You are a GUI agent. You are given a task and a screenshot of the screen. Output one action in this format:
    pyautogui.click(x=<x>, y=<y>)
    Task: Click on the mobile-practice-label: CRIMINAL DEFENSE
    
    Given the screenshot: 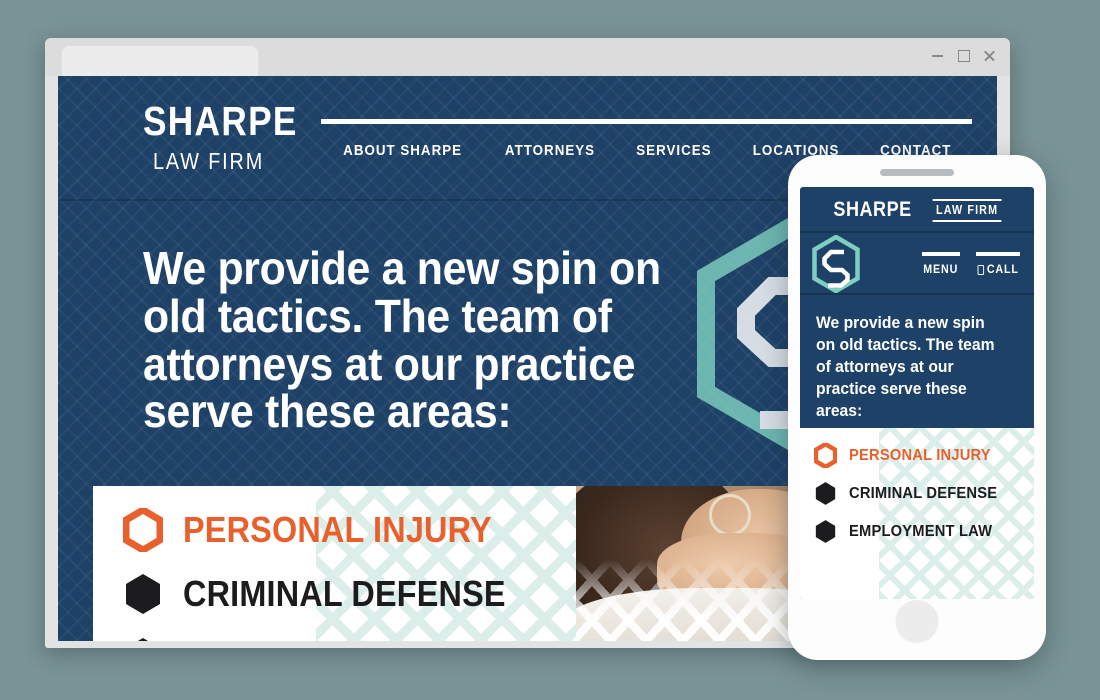 What is the action you would take?
    pyautogui.click(x=923, y=493)
    